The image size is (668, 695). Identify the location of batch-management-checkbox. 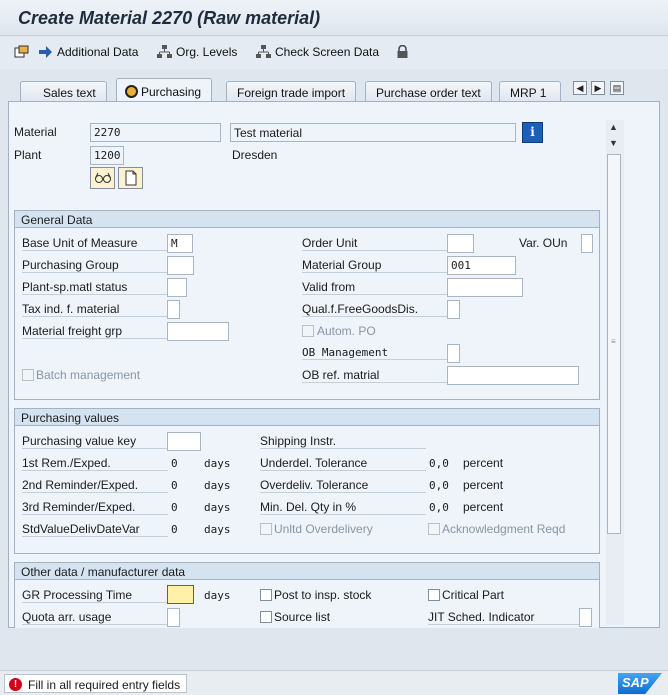
(28, 375).